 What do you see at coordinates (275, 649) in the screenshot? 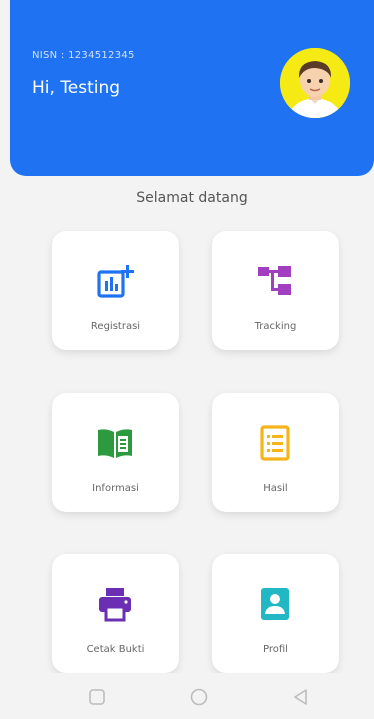
I see `menu-label-profil: Profil` at bounding box center [275, 649].